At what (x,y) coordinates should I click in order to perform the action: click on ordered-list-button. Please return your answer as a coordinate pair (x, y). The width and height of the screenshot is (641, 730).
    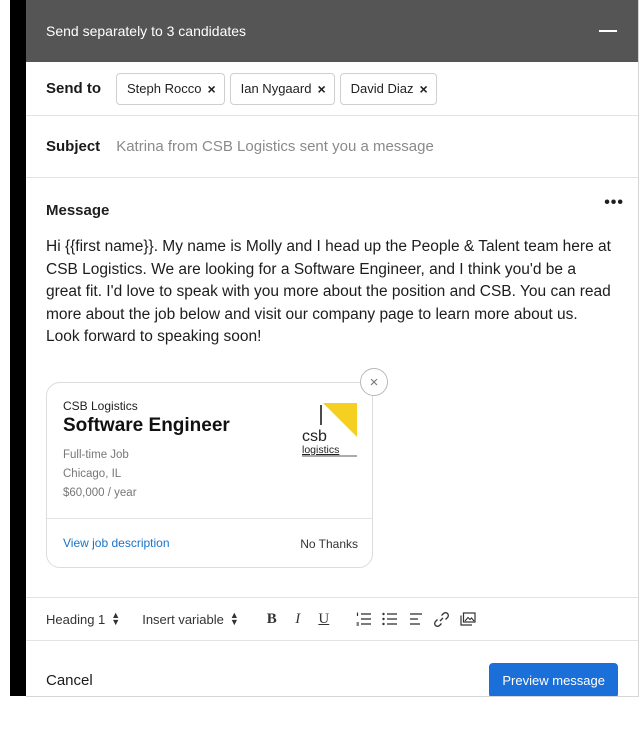
    Looking at the image, I should click on (364, 619).